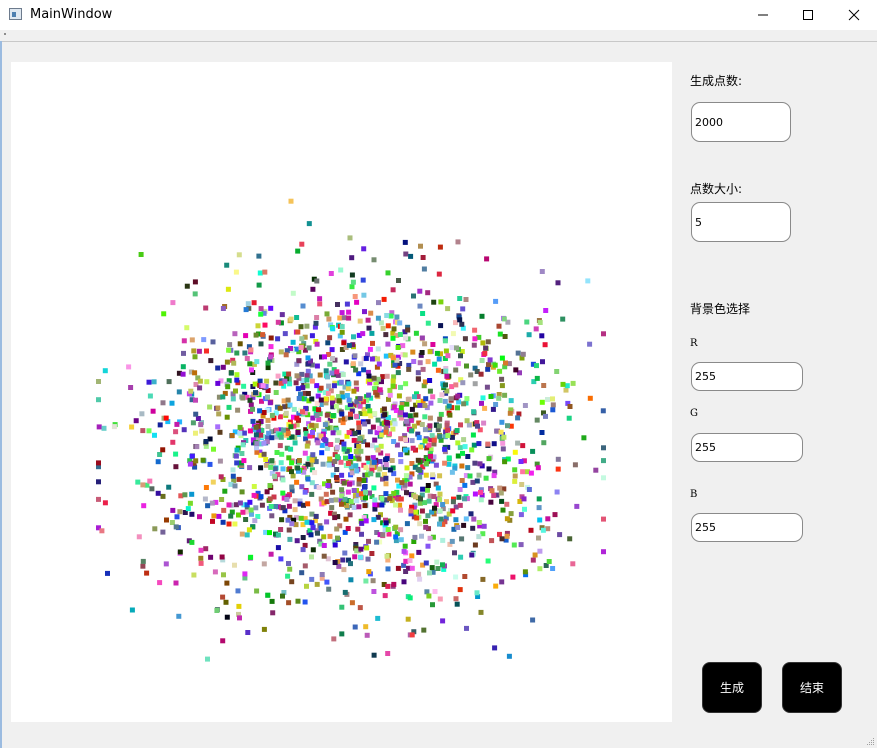 The width and height of the screenshot is (877, 748). I want to click on point-size-input, so click(741, 222).